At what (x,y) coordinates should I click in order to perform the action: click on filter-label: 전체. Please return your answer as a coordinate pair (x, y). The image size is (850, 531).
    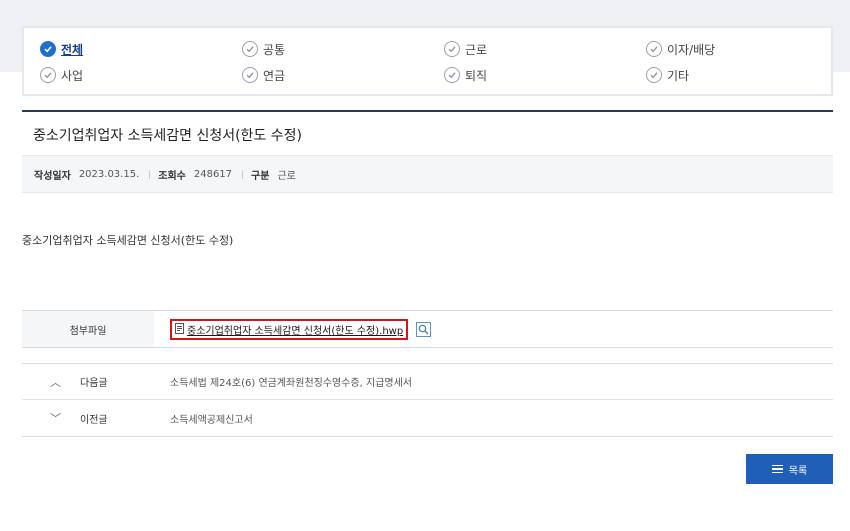
    Looking at the image, I should click on (72, 49).